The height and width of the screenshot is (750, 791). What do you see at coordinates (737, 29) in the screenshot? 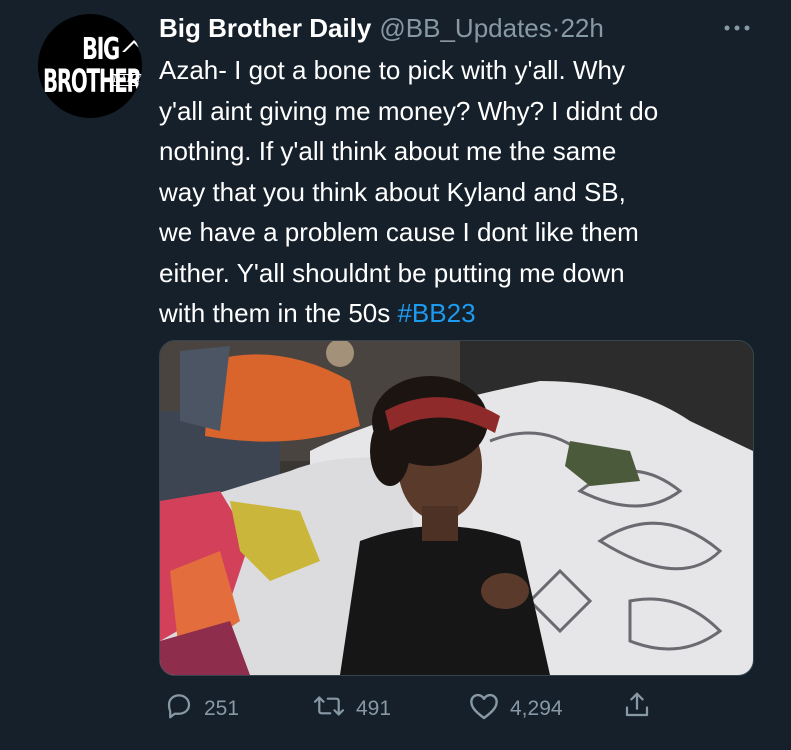
I see `more-icon` at bounding box center [737, 29].